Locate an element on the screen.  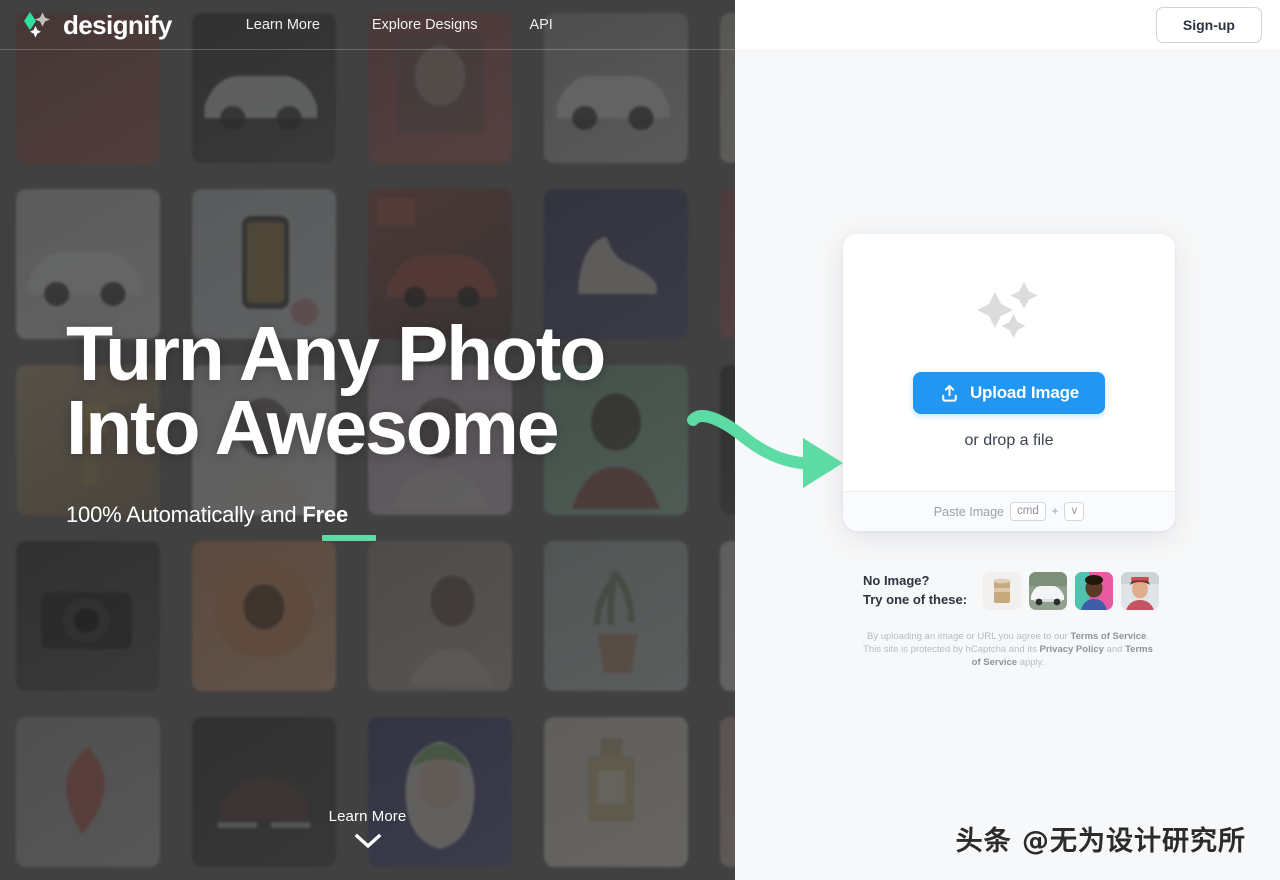
fineprint-line2-a: protected by hCaptcha and its is located at coordinates (975, 649).